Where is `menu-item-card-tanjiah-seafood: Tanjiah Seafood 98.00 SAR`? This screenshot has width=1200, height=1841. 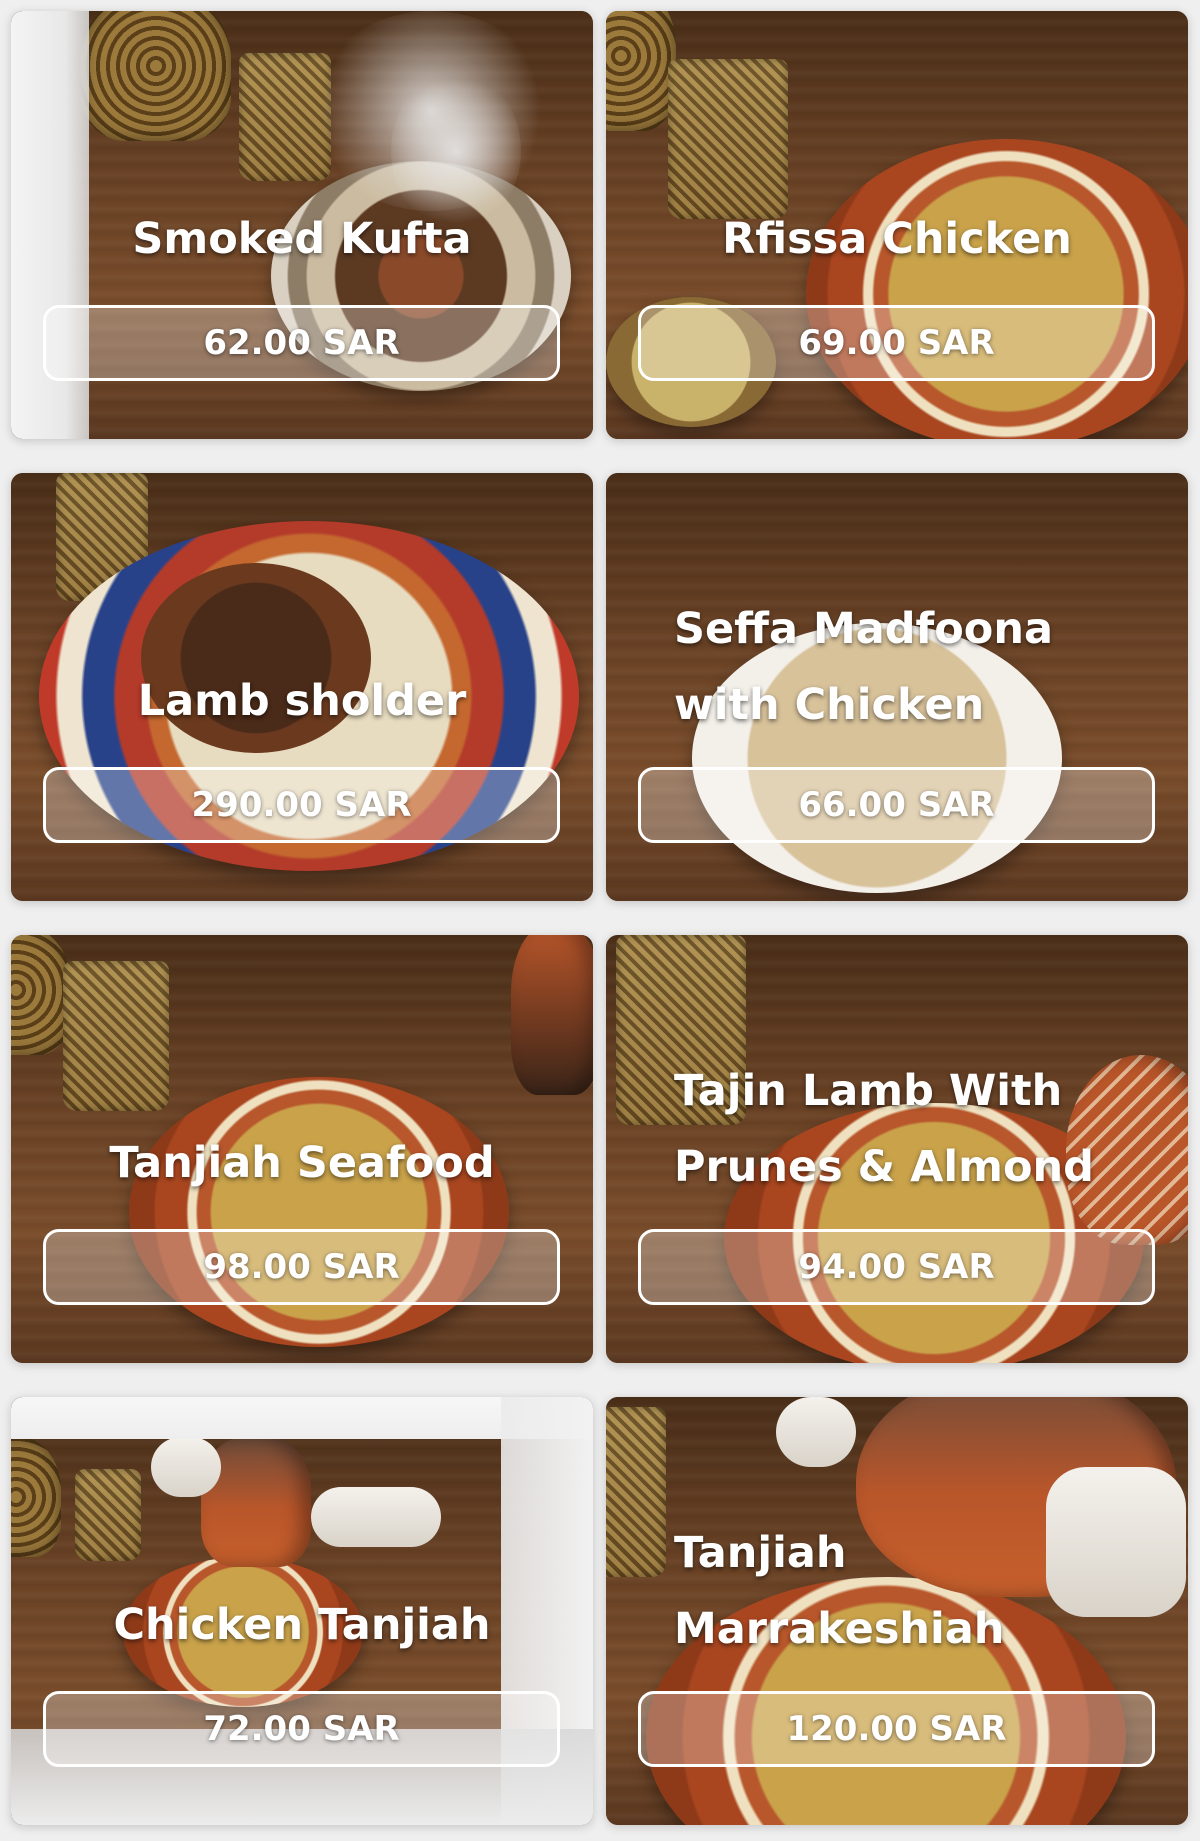 menu-item-card-tanjiah-seafood: Tanjiah Seafood 98.00 SAR is located at coordinates (302, 1149).